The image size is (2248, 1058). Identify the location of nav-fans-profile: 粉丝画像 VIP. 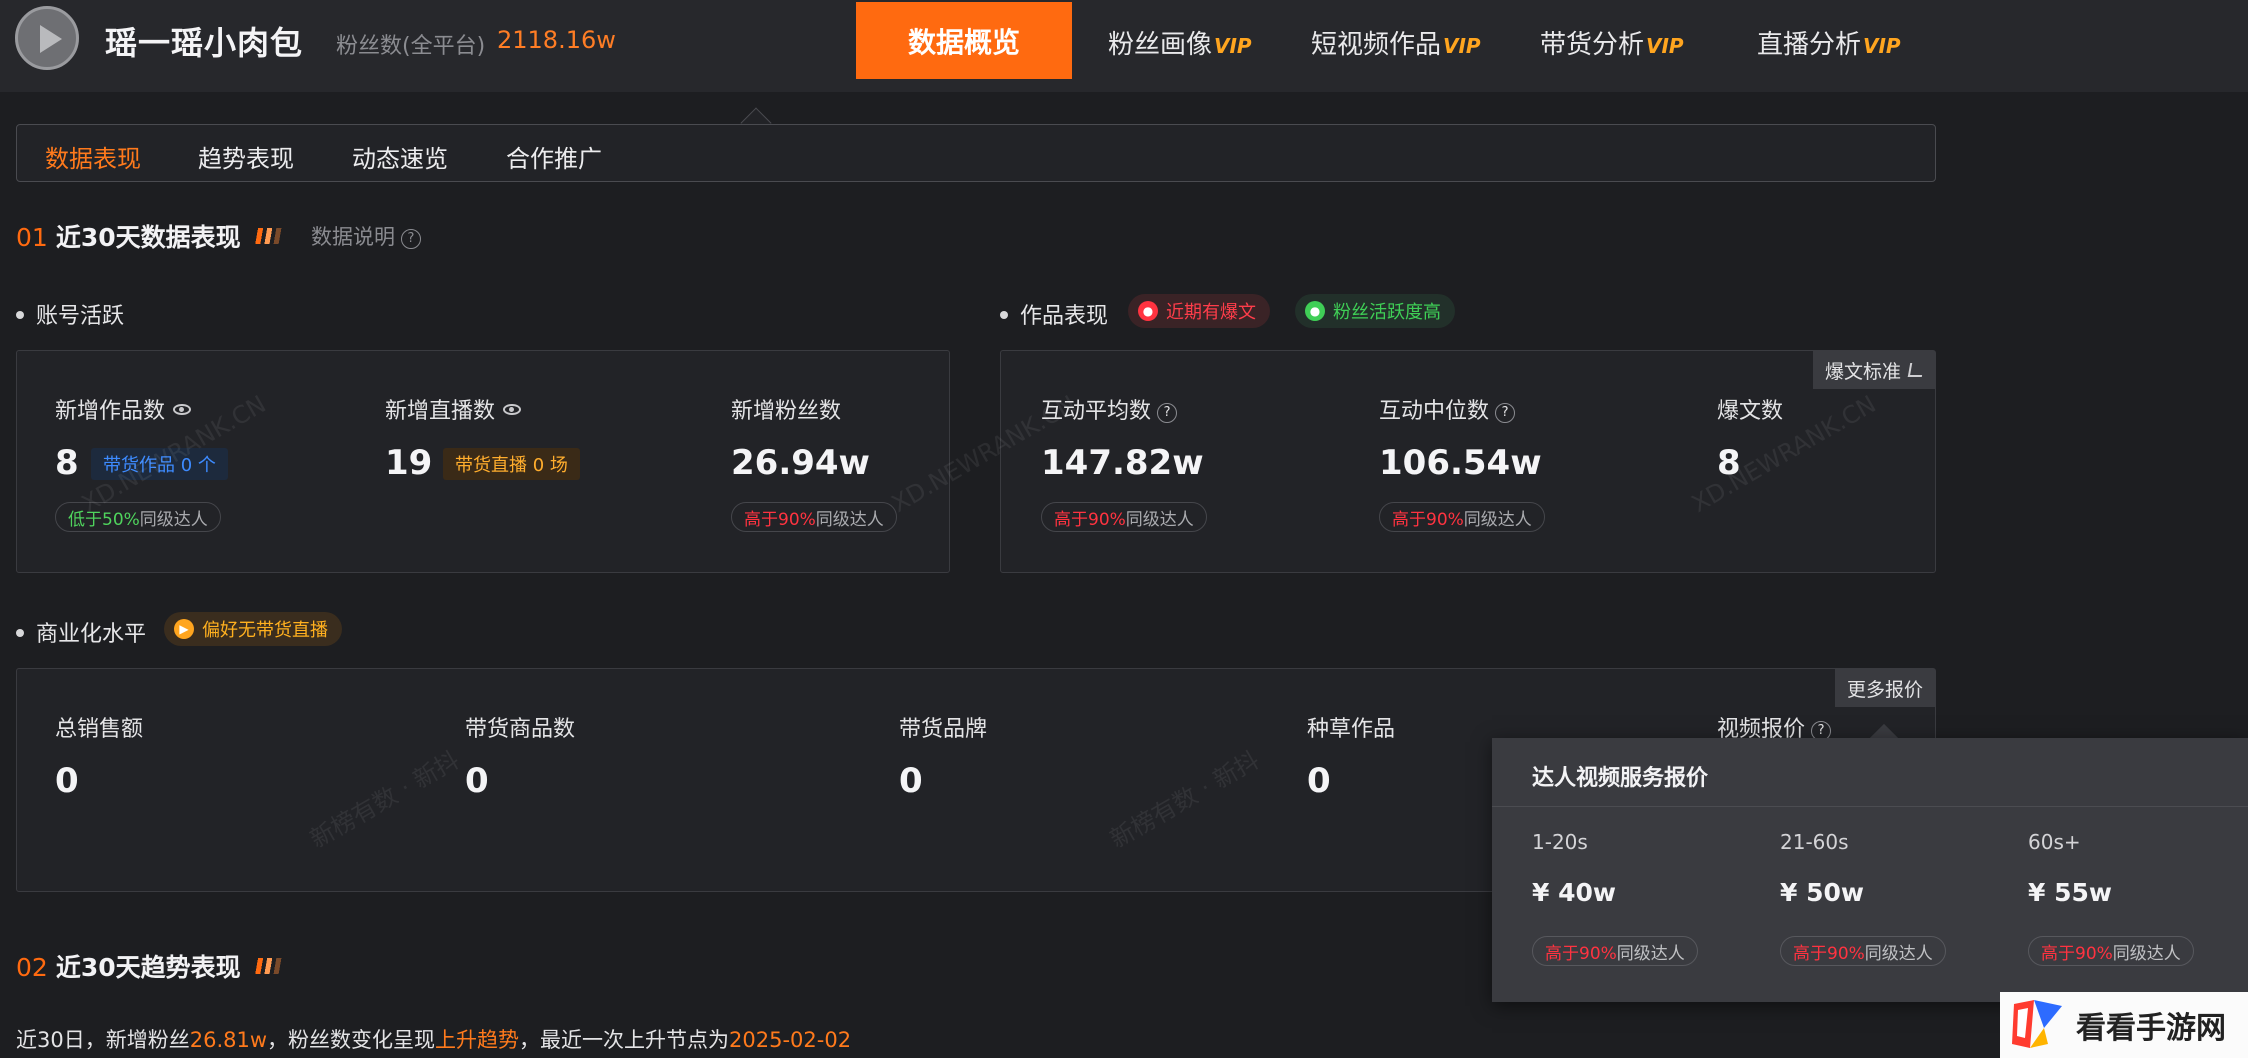
(1180, 42).